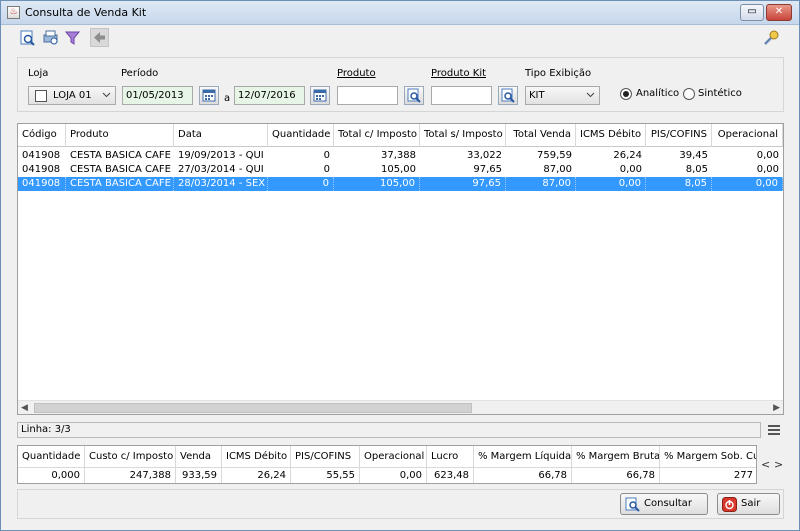  What do you see at coordinates (140, 73) in the screenshot?
I see `periodo-label: Período` at bounding box center [140, 73].